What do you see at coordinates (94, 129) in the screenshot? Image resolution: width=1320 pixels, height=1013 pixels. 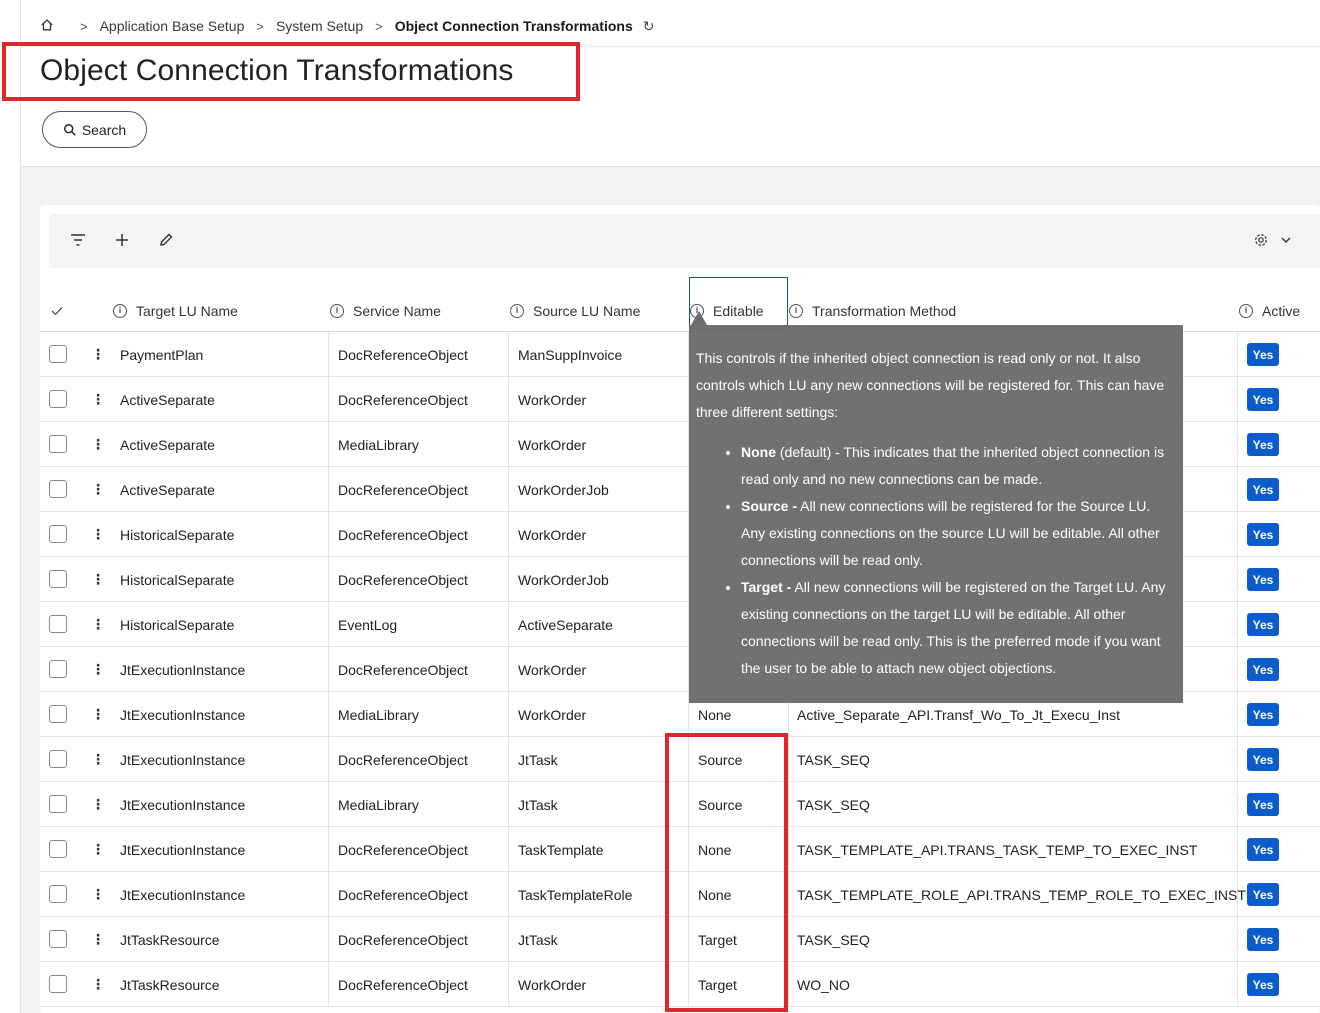 I see `search-button: Search` at bounding box center [94, 129].